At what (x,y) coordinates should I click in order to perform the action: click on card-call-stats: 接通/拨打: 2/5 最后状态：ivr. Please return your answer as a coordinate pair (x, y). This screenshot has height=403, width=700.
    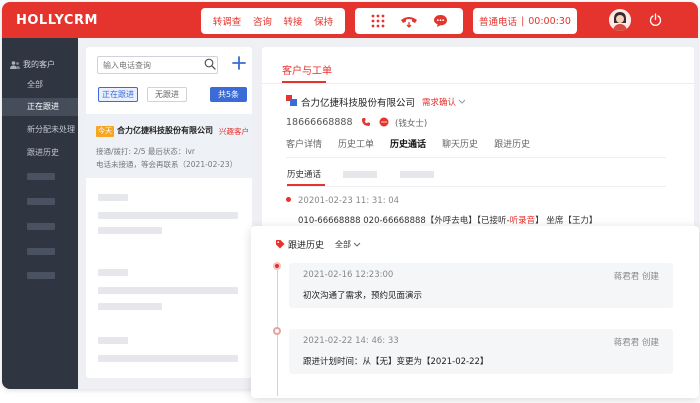
    Looking at the image, I should click on (145, 151).